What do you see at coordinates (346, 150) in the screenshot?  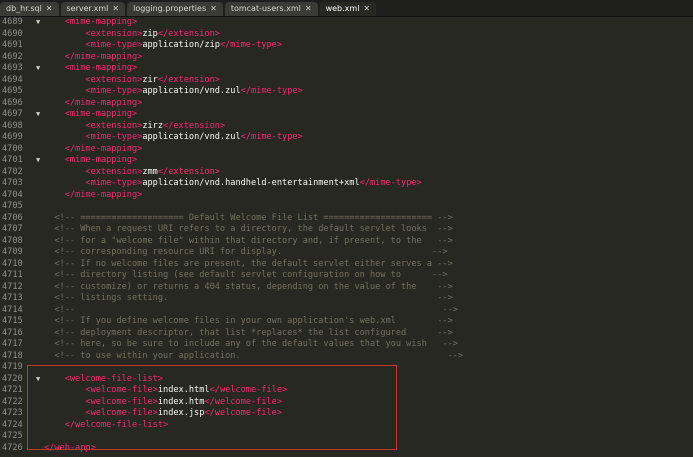 I see `code-line: 4700 </mime-mapping>` at bounding box center [346, 150].